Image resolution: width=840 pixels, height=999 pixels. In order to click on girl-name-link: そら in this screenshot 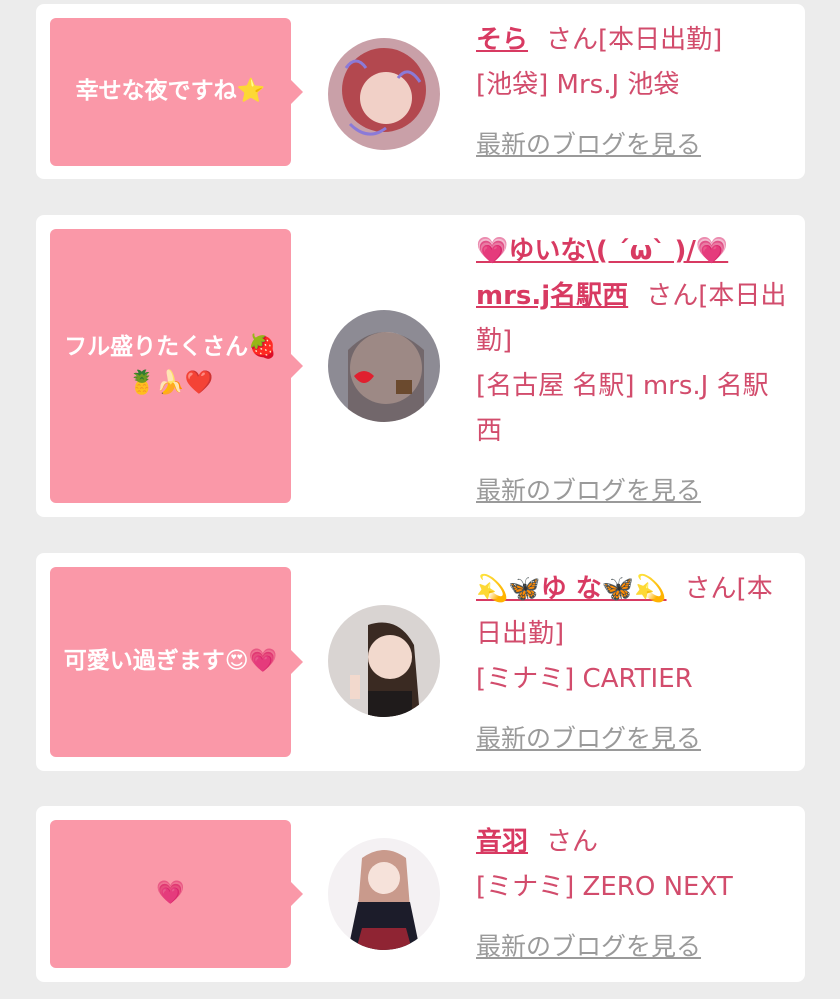, I will do `click(502, 40)`.